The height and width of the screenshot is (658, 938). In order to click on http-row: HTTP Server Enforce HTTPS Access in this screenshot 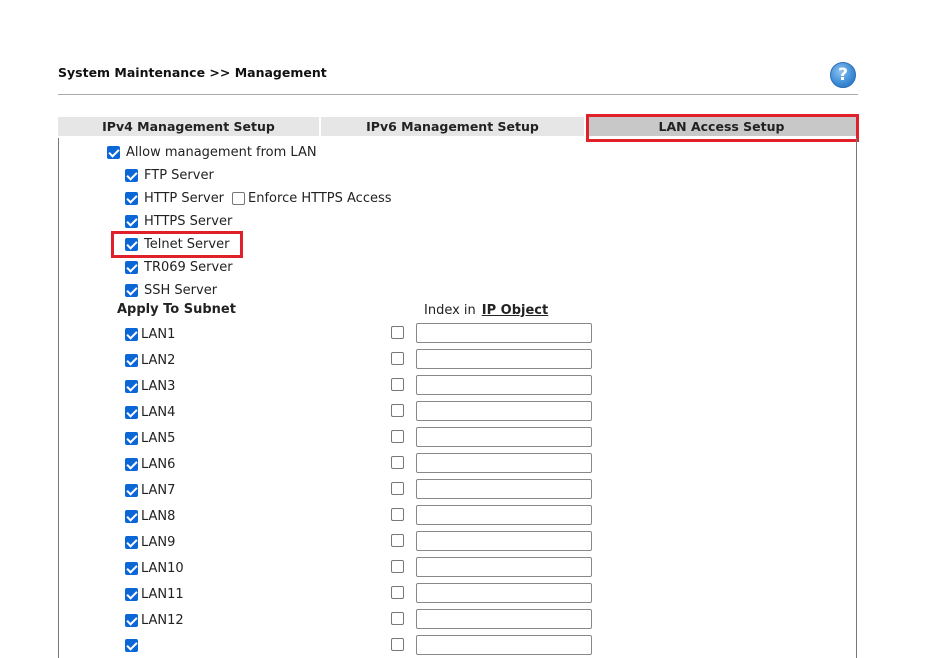, I will do `click(258, 198)`.